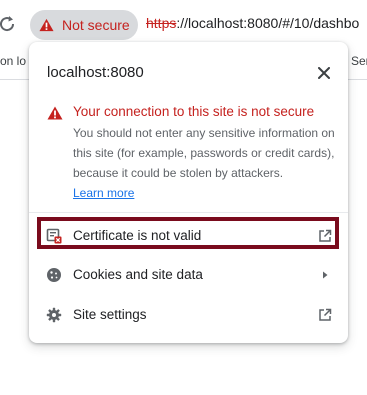 This screenshot has height=395, width=367. I want to click on security-chip-label: Not secure, so click(96, 25).